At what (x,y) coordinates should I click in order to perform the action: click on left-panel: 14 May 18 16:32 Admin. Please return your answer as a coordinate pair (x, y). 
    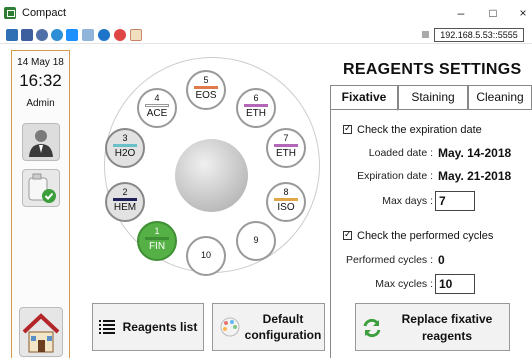
    Looking at the image, I should click on (40, 204).